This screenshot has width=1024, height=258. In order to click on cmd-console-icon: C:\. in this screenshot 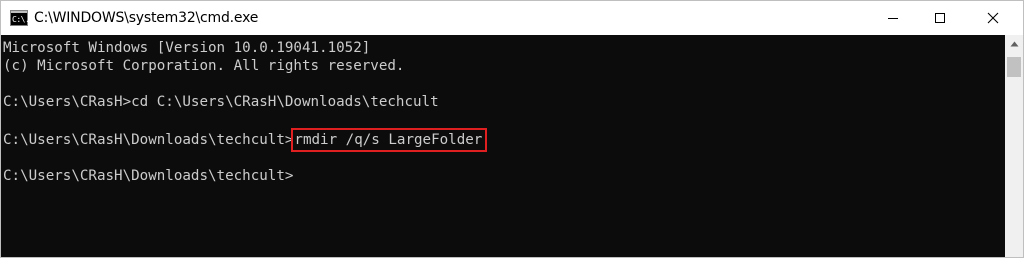, I will do `click(20, 18)`.